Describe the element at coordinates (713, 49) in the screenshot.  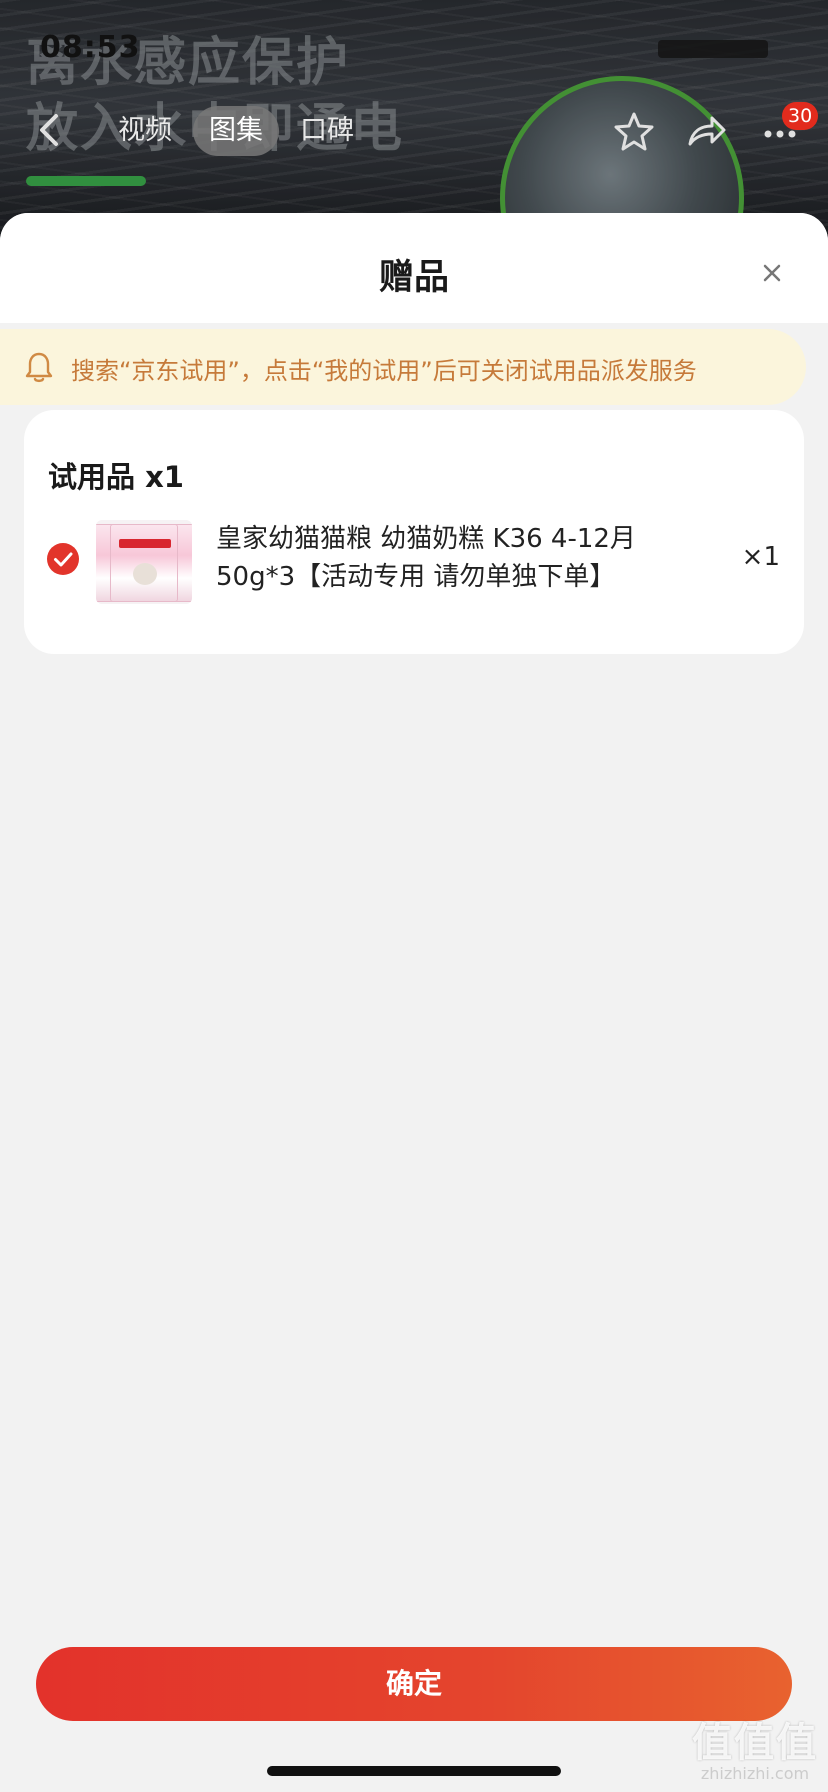
I see `status-bar-indicators` at that location.